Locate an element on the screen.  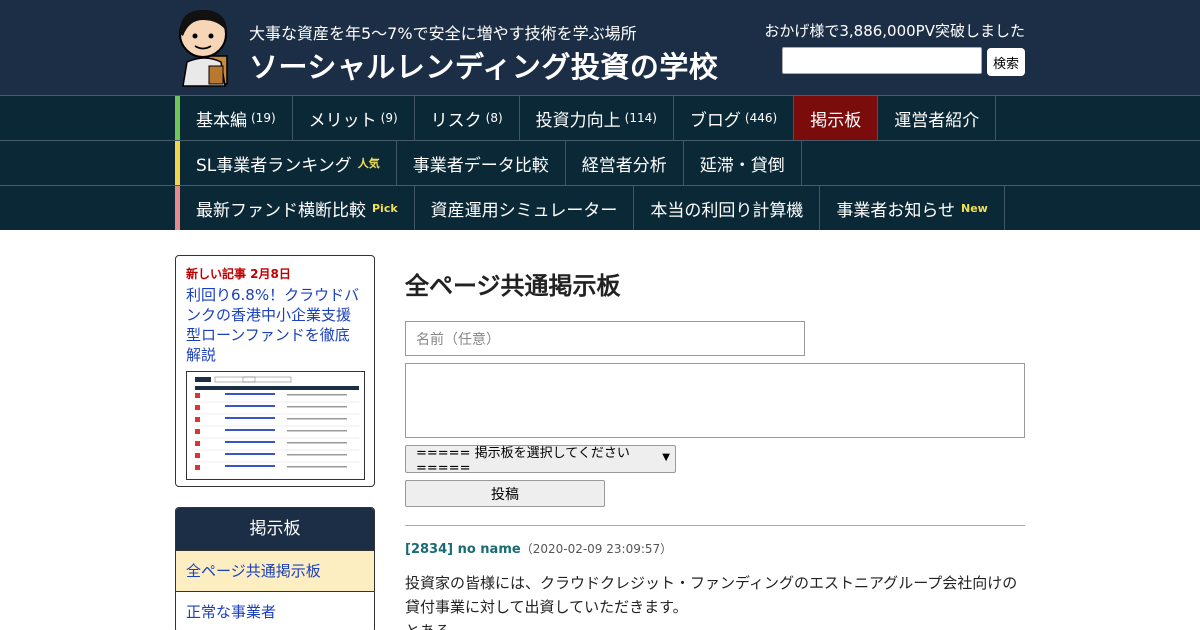
name-input: 名前（任意） is located at coordinates (605, 338).